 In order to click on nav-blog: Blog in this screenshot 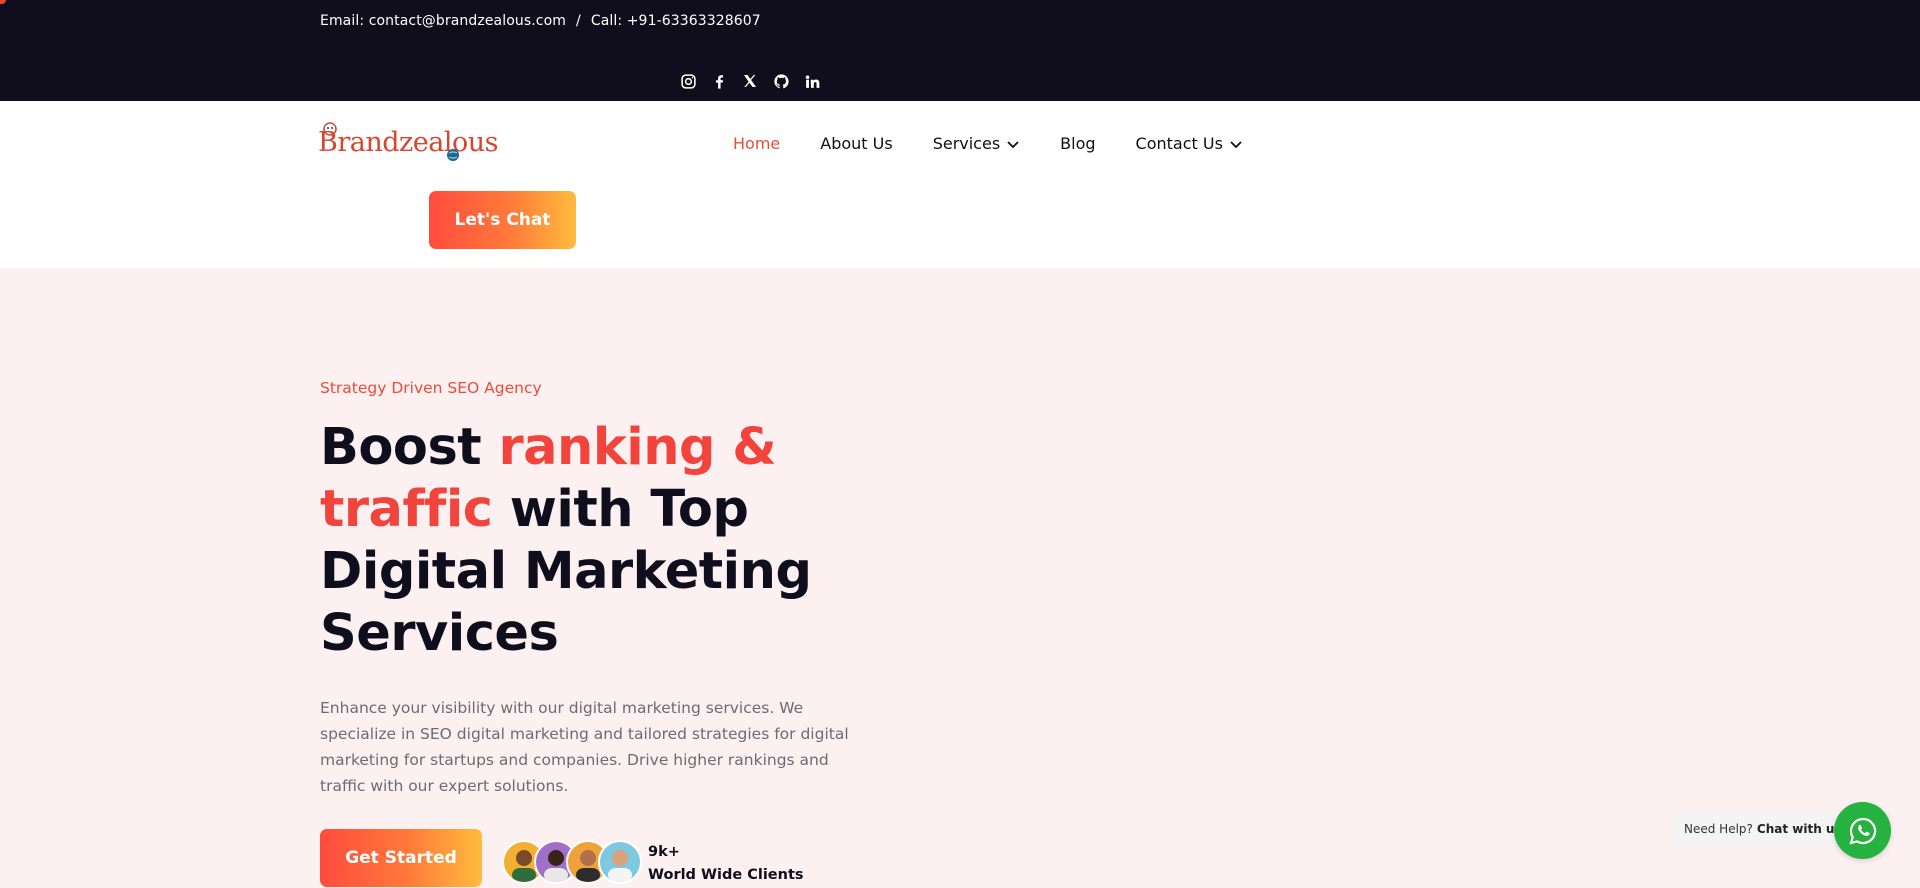, I will do `click(1077, 143)`.